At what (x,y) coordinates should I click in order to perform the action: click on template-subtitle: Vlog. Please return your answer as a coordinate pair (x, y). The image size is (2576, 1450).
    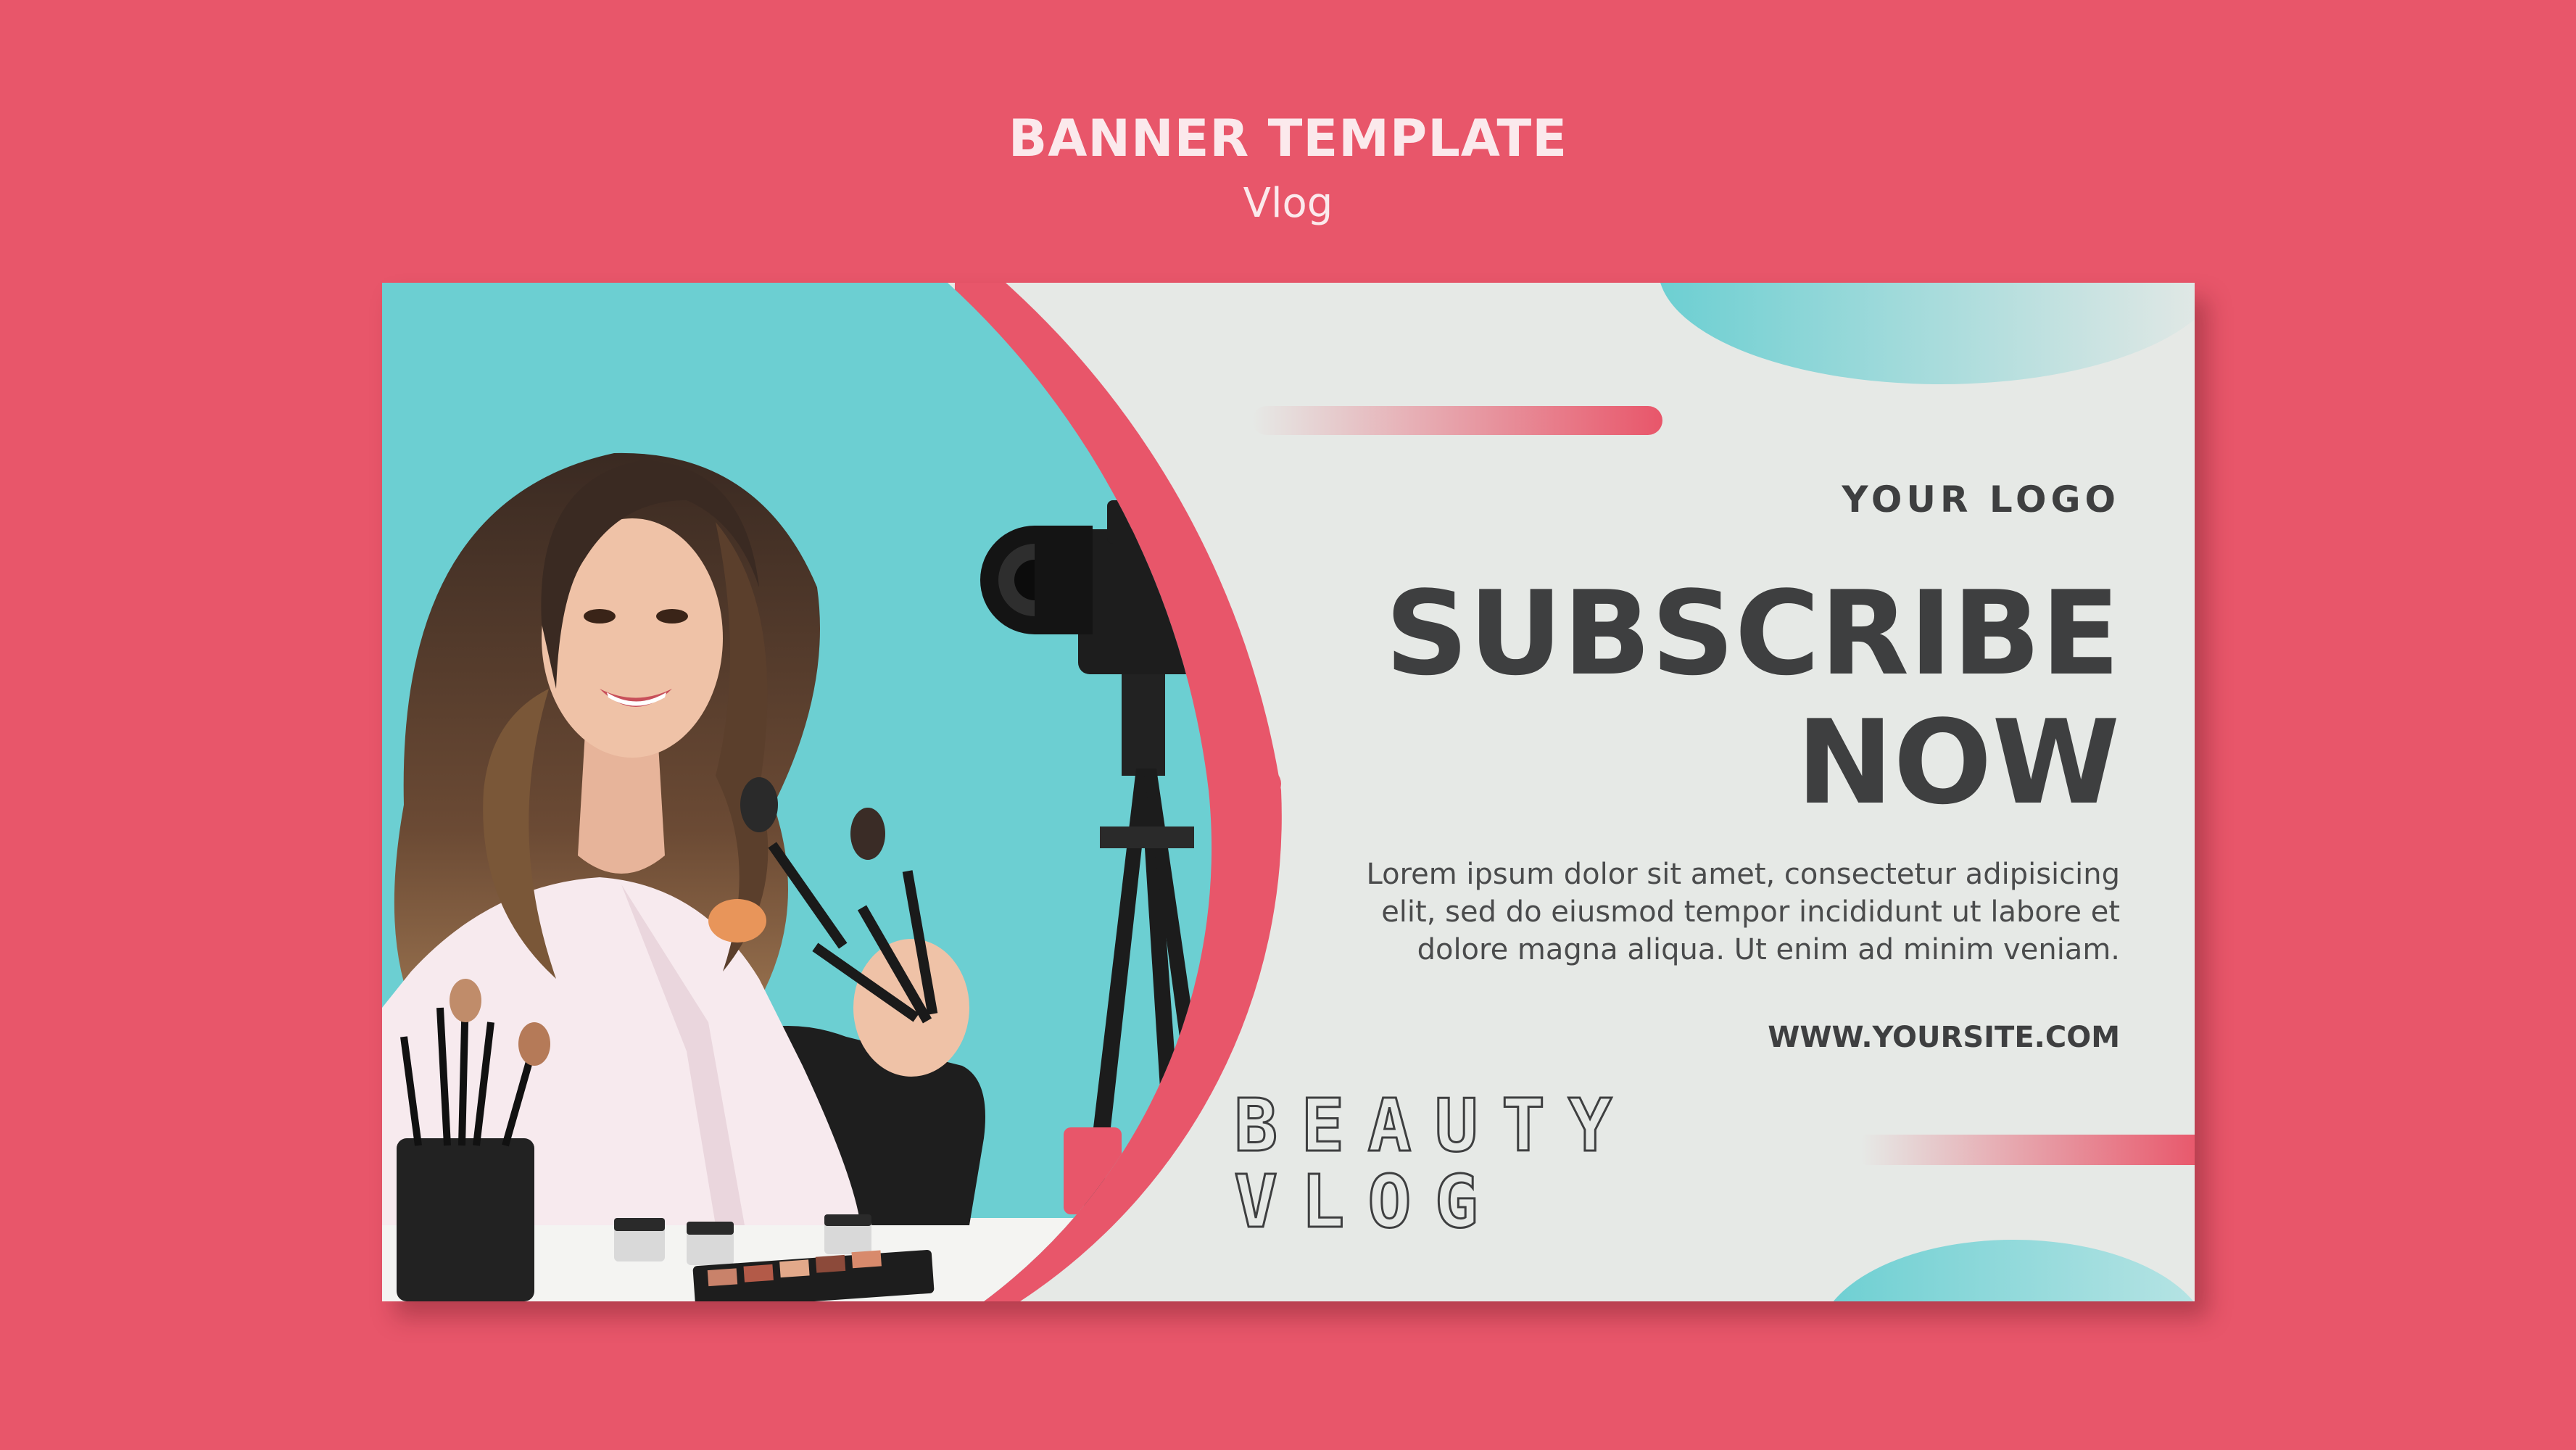
    Looking at the image, I should click on (1288, 204).